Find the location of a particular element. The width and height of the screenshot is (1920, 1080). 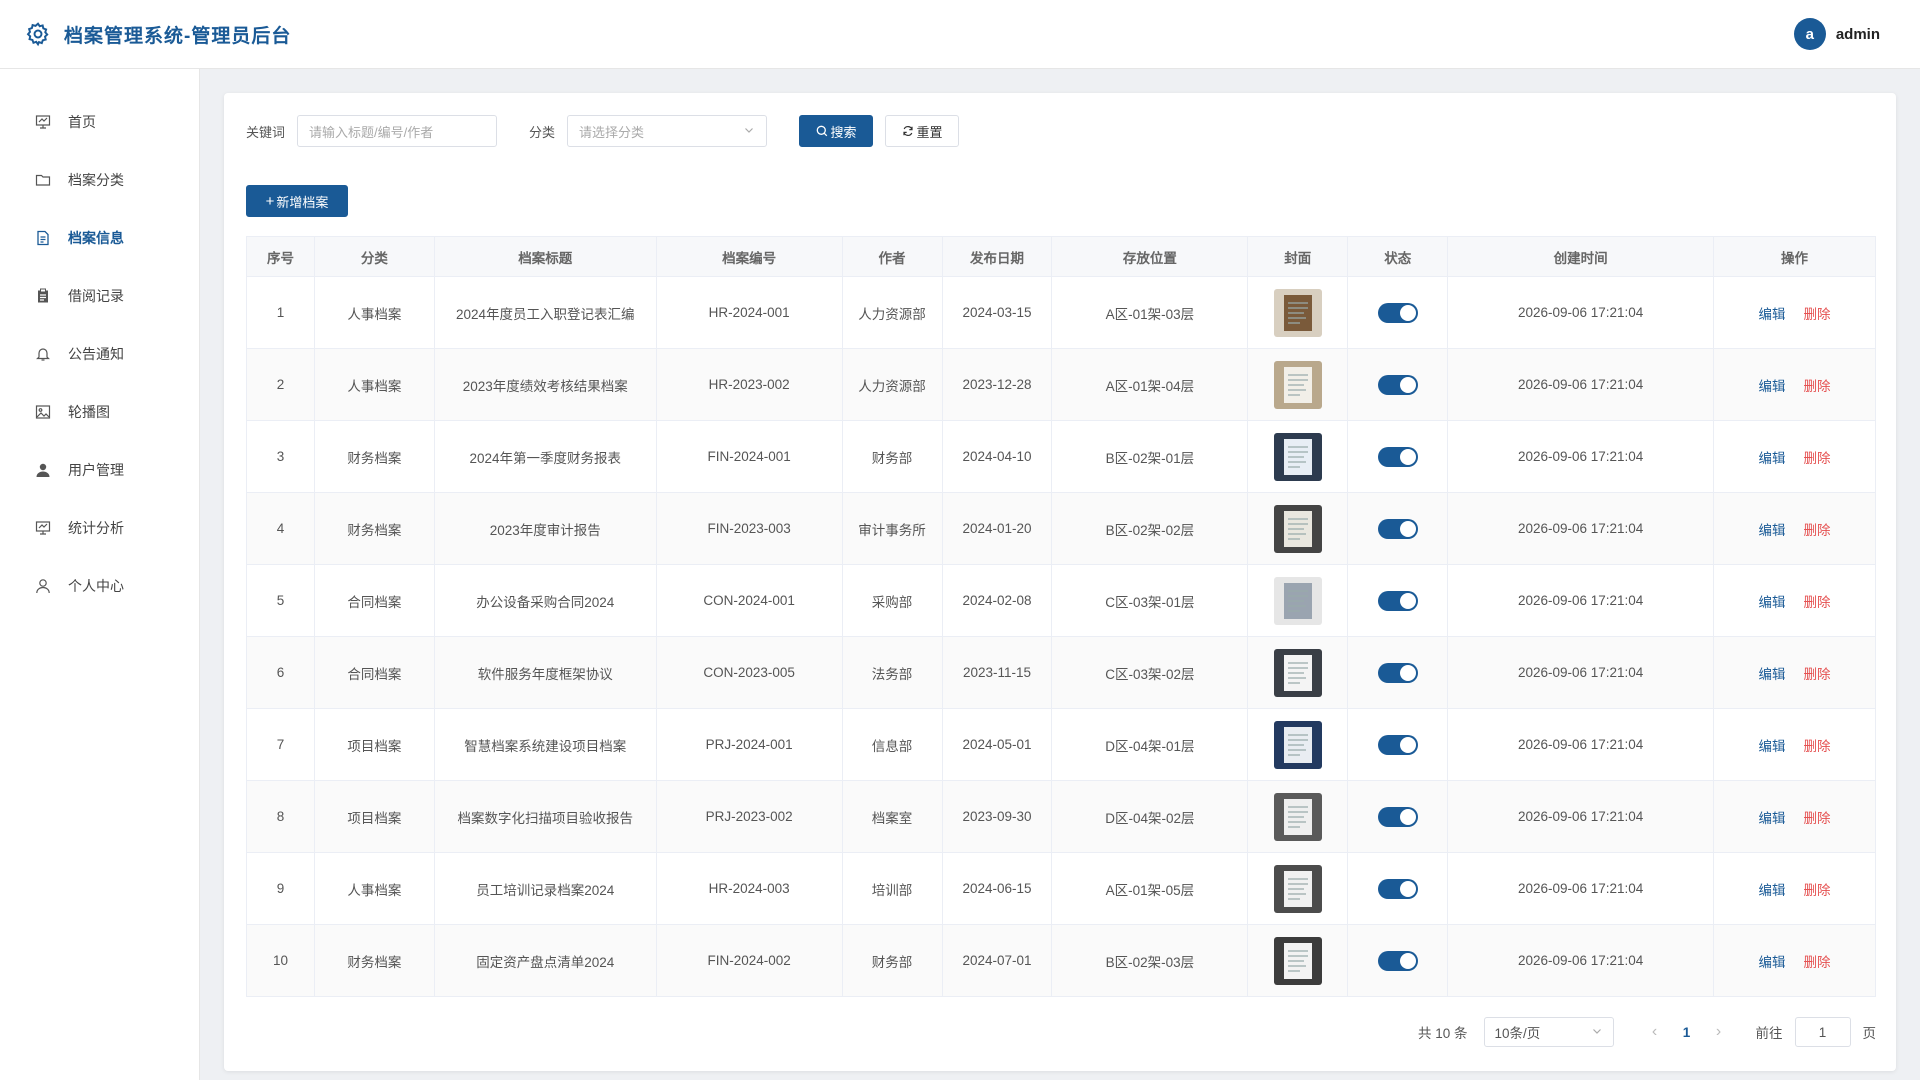

date-cell: 2023-09-30 is located at coordinates (997, 816).